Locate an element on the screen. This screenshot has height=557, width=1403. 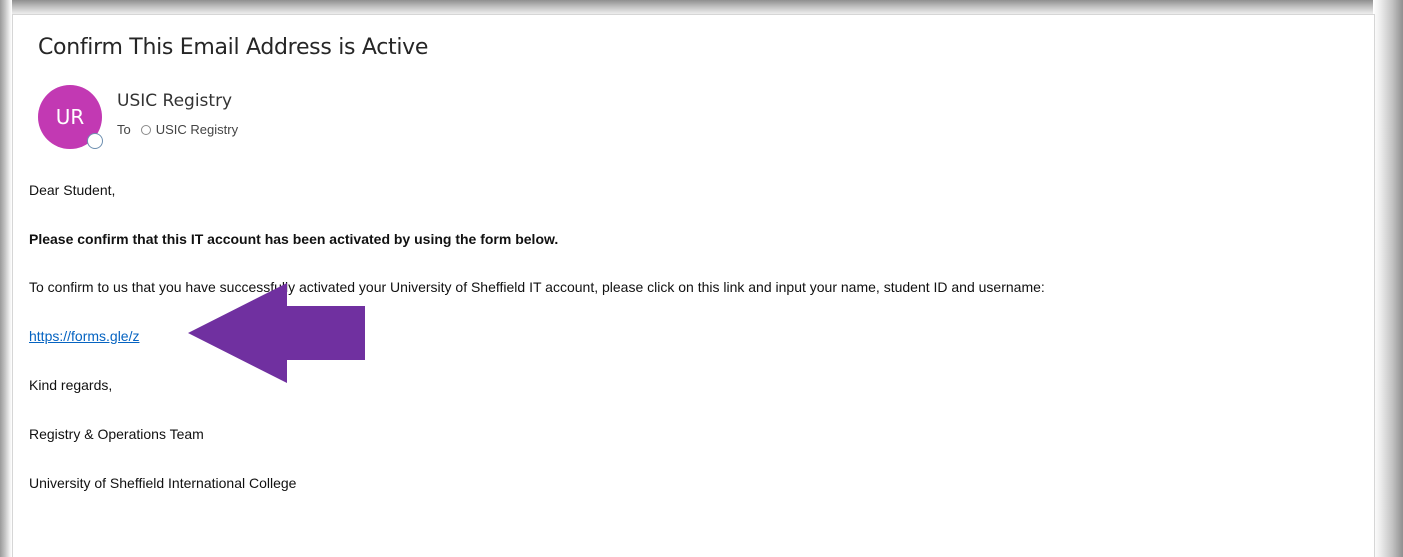
presence-status-icon is located at coordinates (95, 141).